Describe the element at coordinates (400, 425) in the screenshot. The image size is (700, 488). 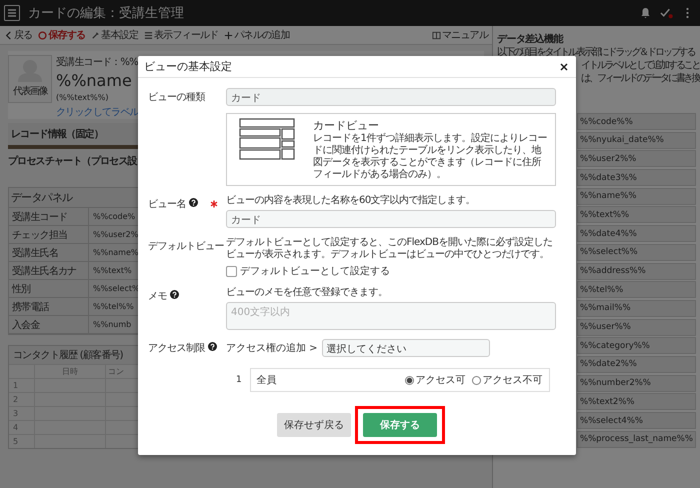
I see `save-button: 保存する` at that location.